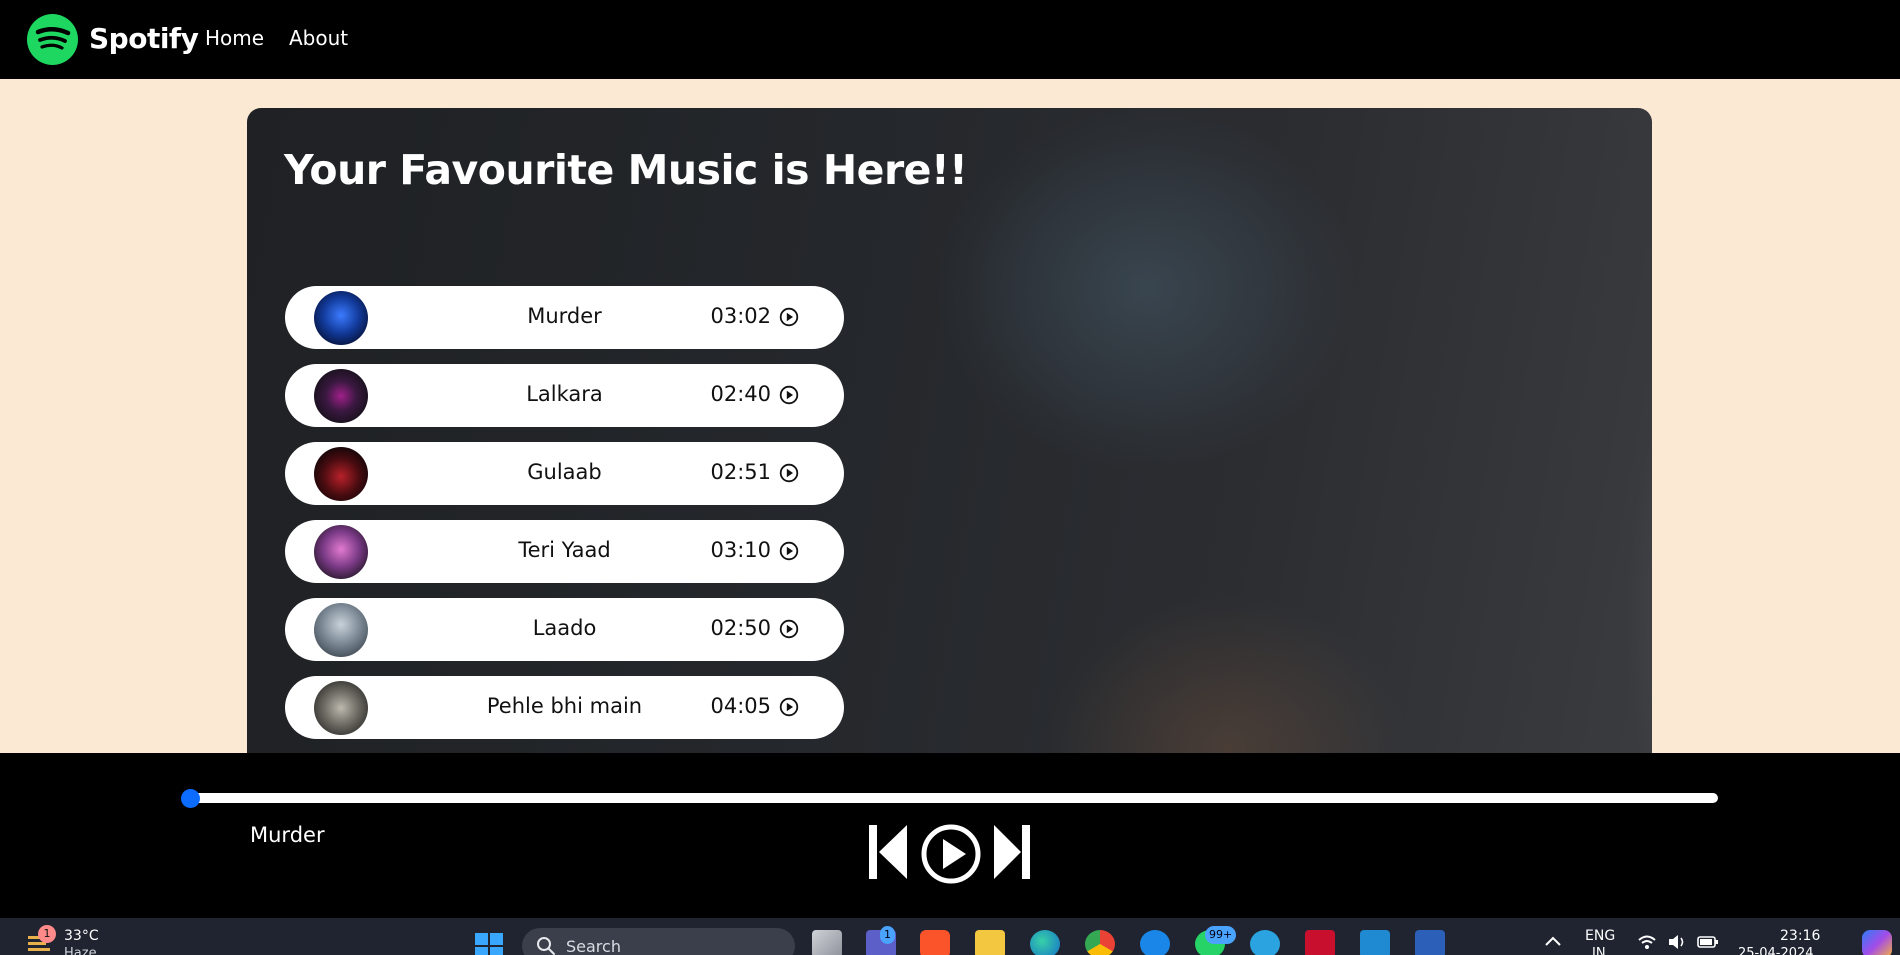  What do you see at coordinates (1800, 936) in the screenshot?
I see `clock-time: 23:16` at bounding box center [1800, 936].